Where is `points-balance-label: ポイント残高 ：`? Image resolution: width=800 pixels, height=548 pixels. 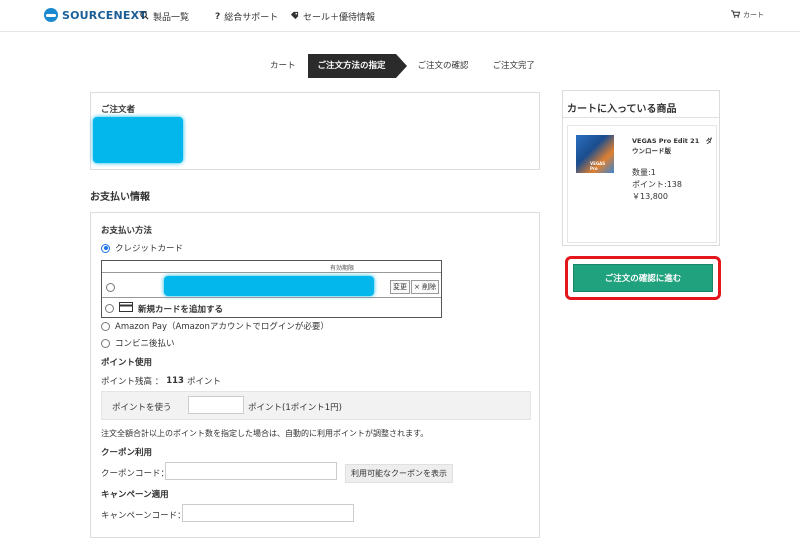
points-balance-label: ポイント残高 ： is located at coordinates (132, 382).